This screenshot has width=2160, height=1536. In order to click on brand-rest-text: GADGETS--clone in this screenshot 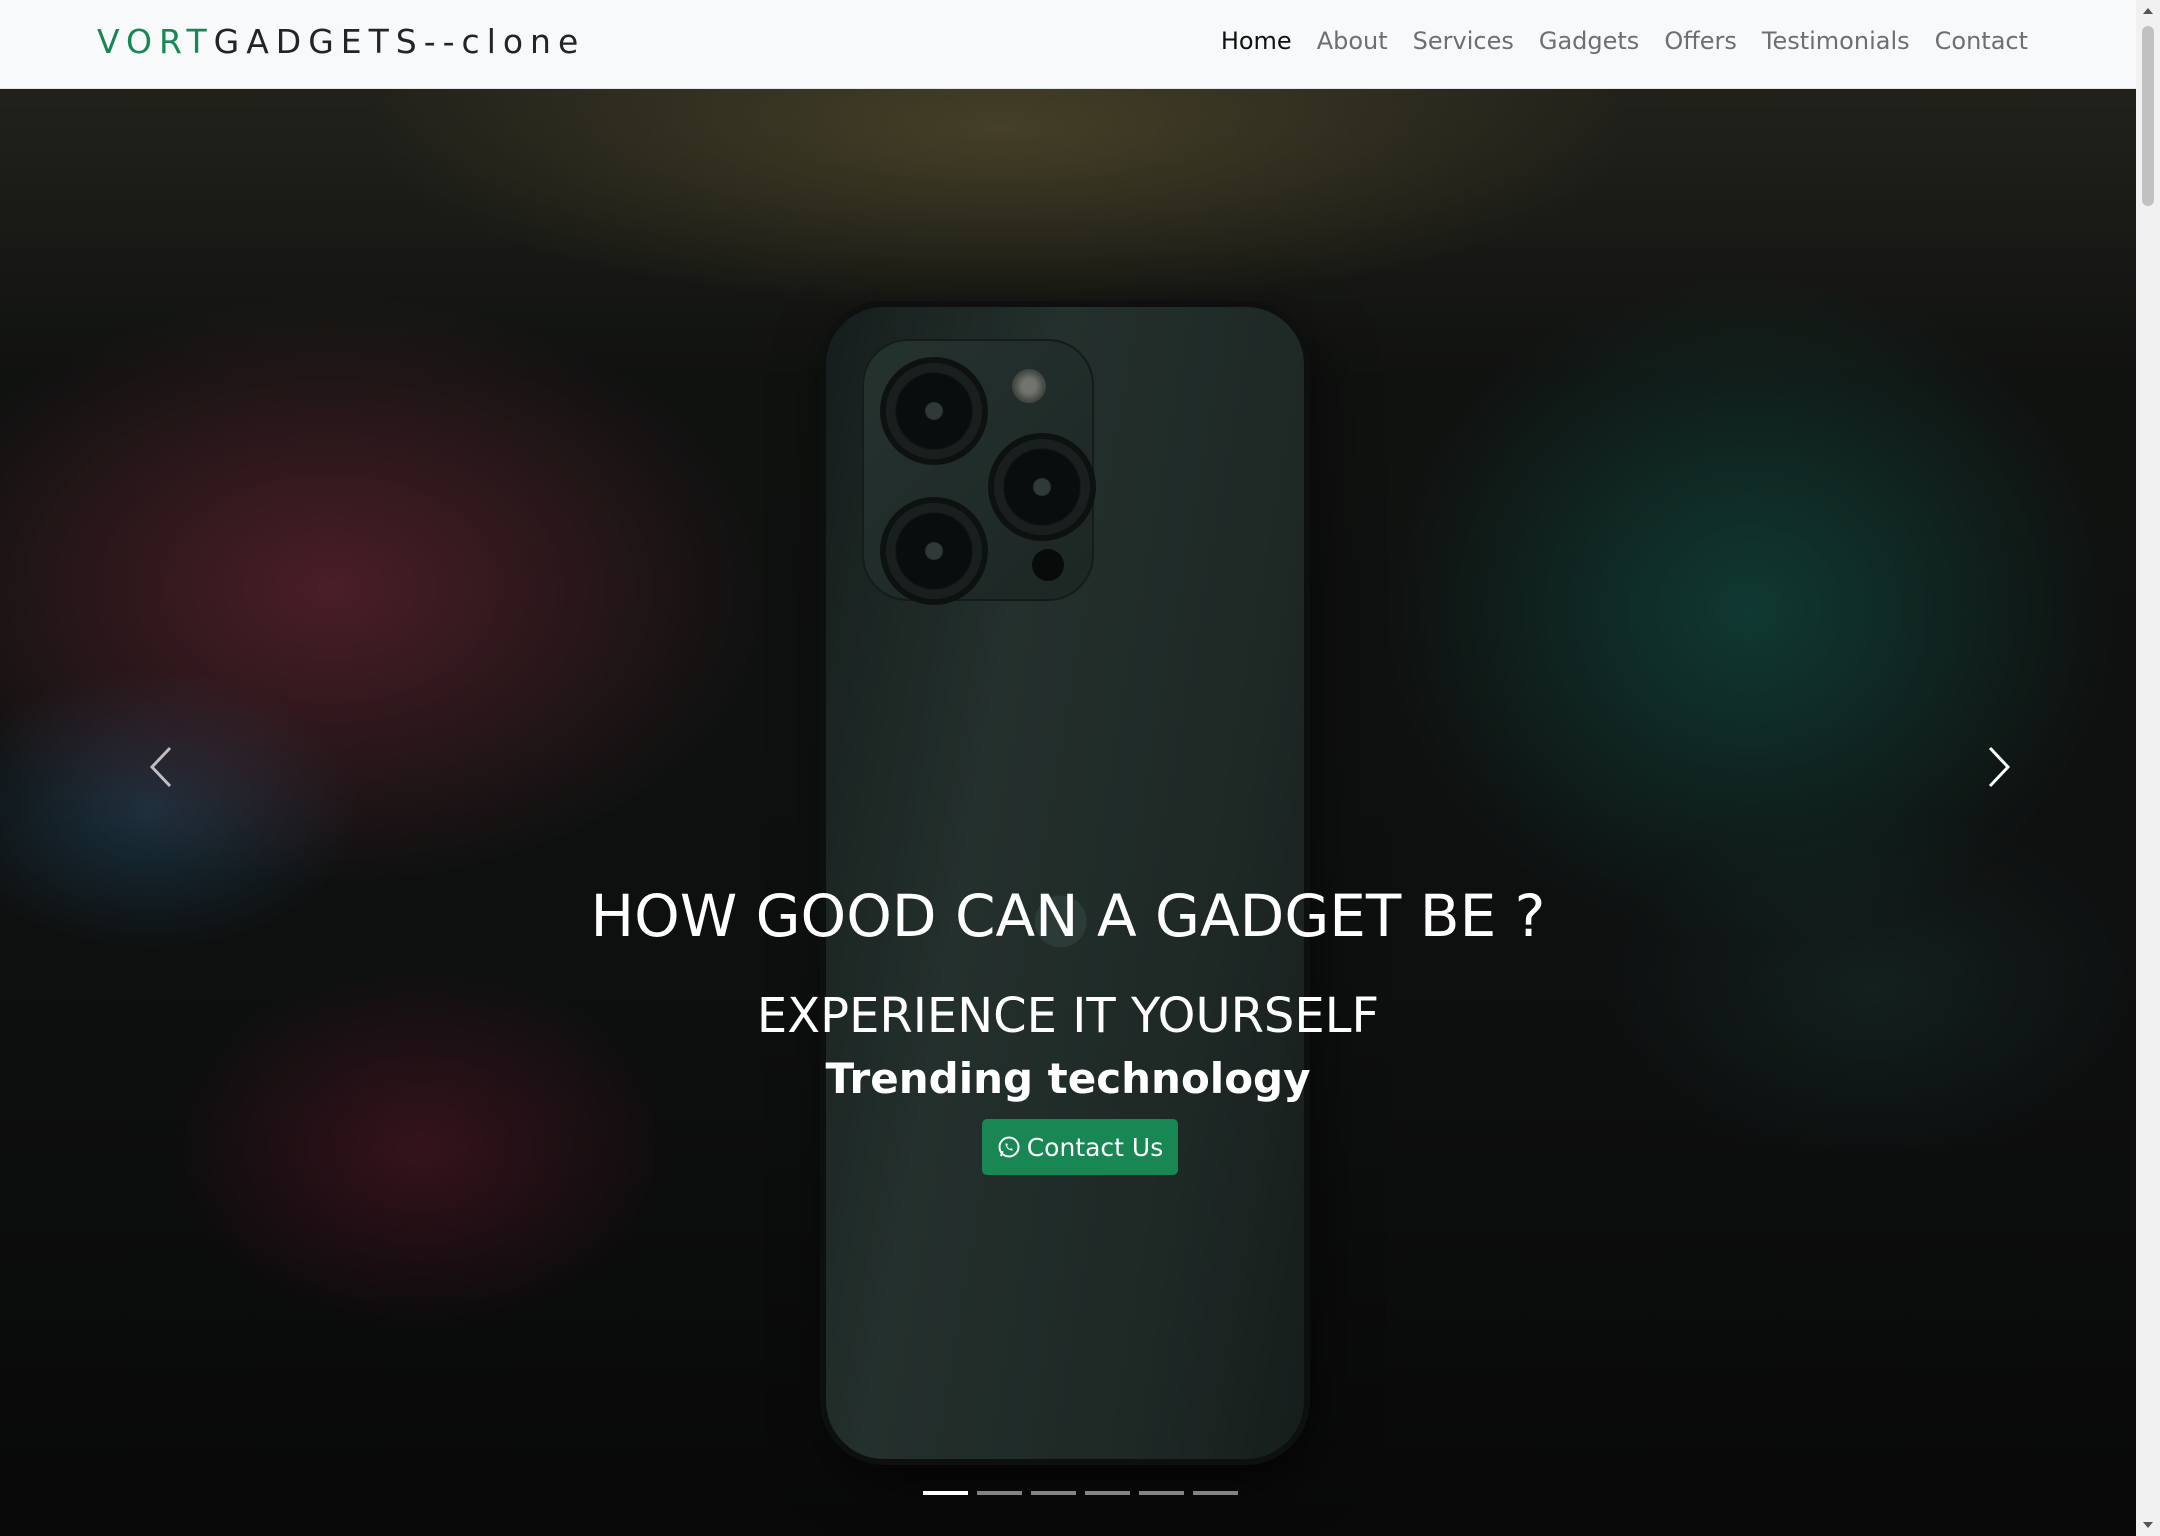, I will do `click(399, 41)`.